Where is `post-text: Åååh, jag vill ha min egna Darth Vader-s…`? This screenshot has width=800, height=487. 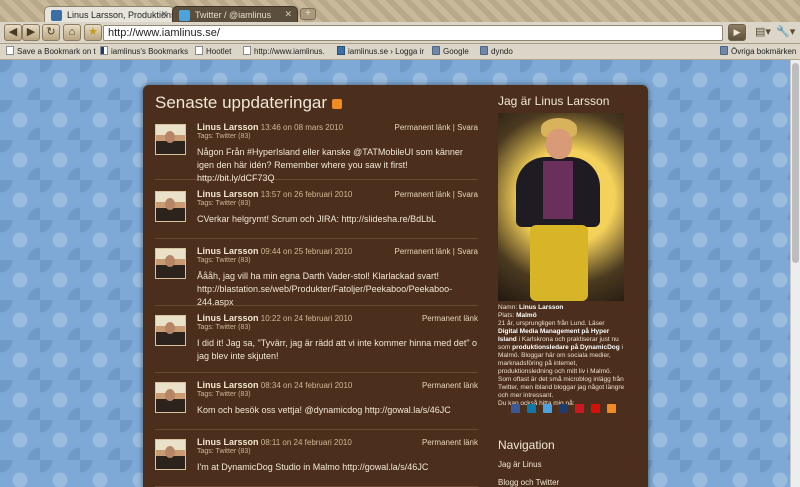 post-text: Åååh, jag vill ha min egna Darth Vader-s… is located at coordinates (325, 289).